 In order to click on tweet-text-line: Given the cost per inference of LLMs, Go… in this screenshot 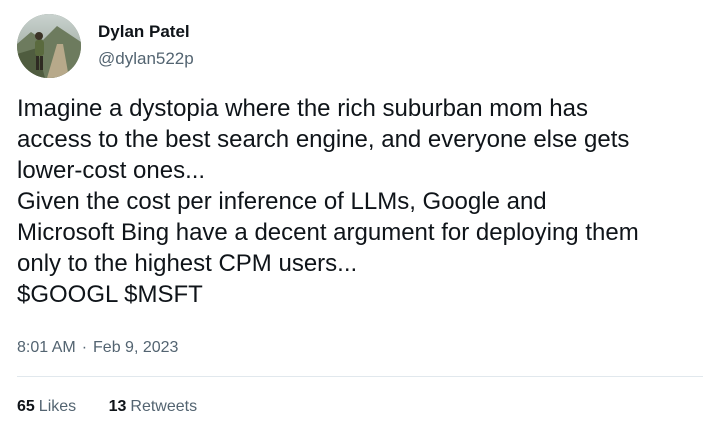, I will do `click(282, 201)`.